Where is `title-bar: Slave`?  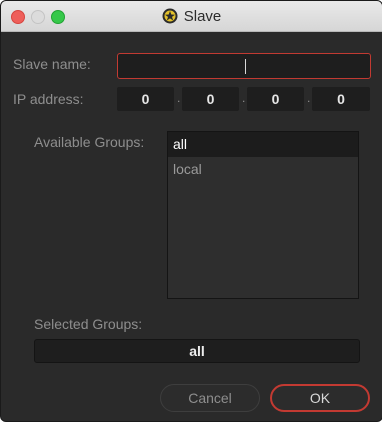
title-bar: Slave is located at coordinates (191, 16).